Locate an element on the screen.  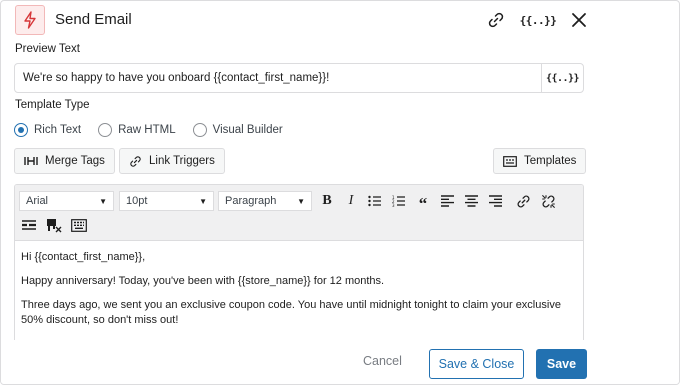
dialog-title: Send Email is located at coordinates (93, 19).